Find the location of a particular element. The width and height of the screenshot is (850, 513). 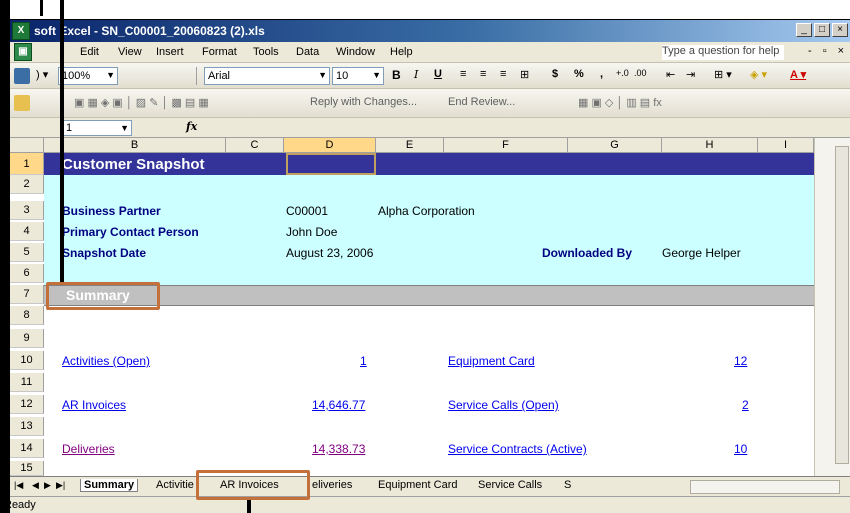

row-header: 2 is located at coordinates (27, 184).